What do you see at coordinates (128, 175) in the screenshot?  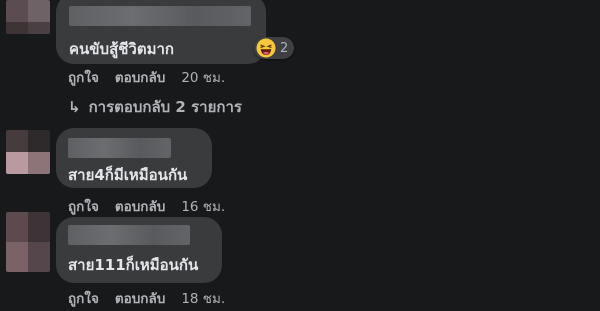 I see `comment-text: สาย4ก็มีเหมือนกัน` at bounding box center [128, 175].